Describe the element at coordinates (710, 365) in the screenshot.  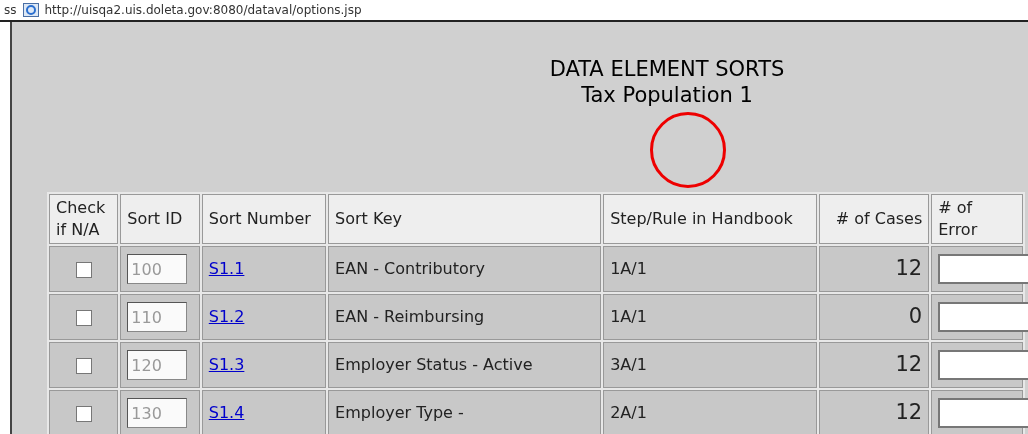
I see `table-cell: 3A/1` at that location.